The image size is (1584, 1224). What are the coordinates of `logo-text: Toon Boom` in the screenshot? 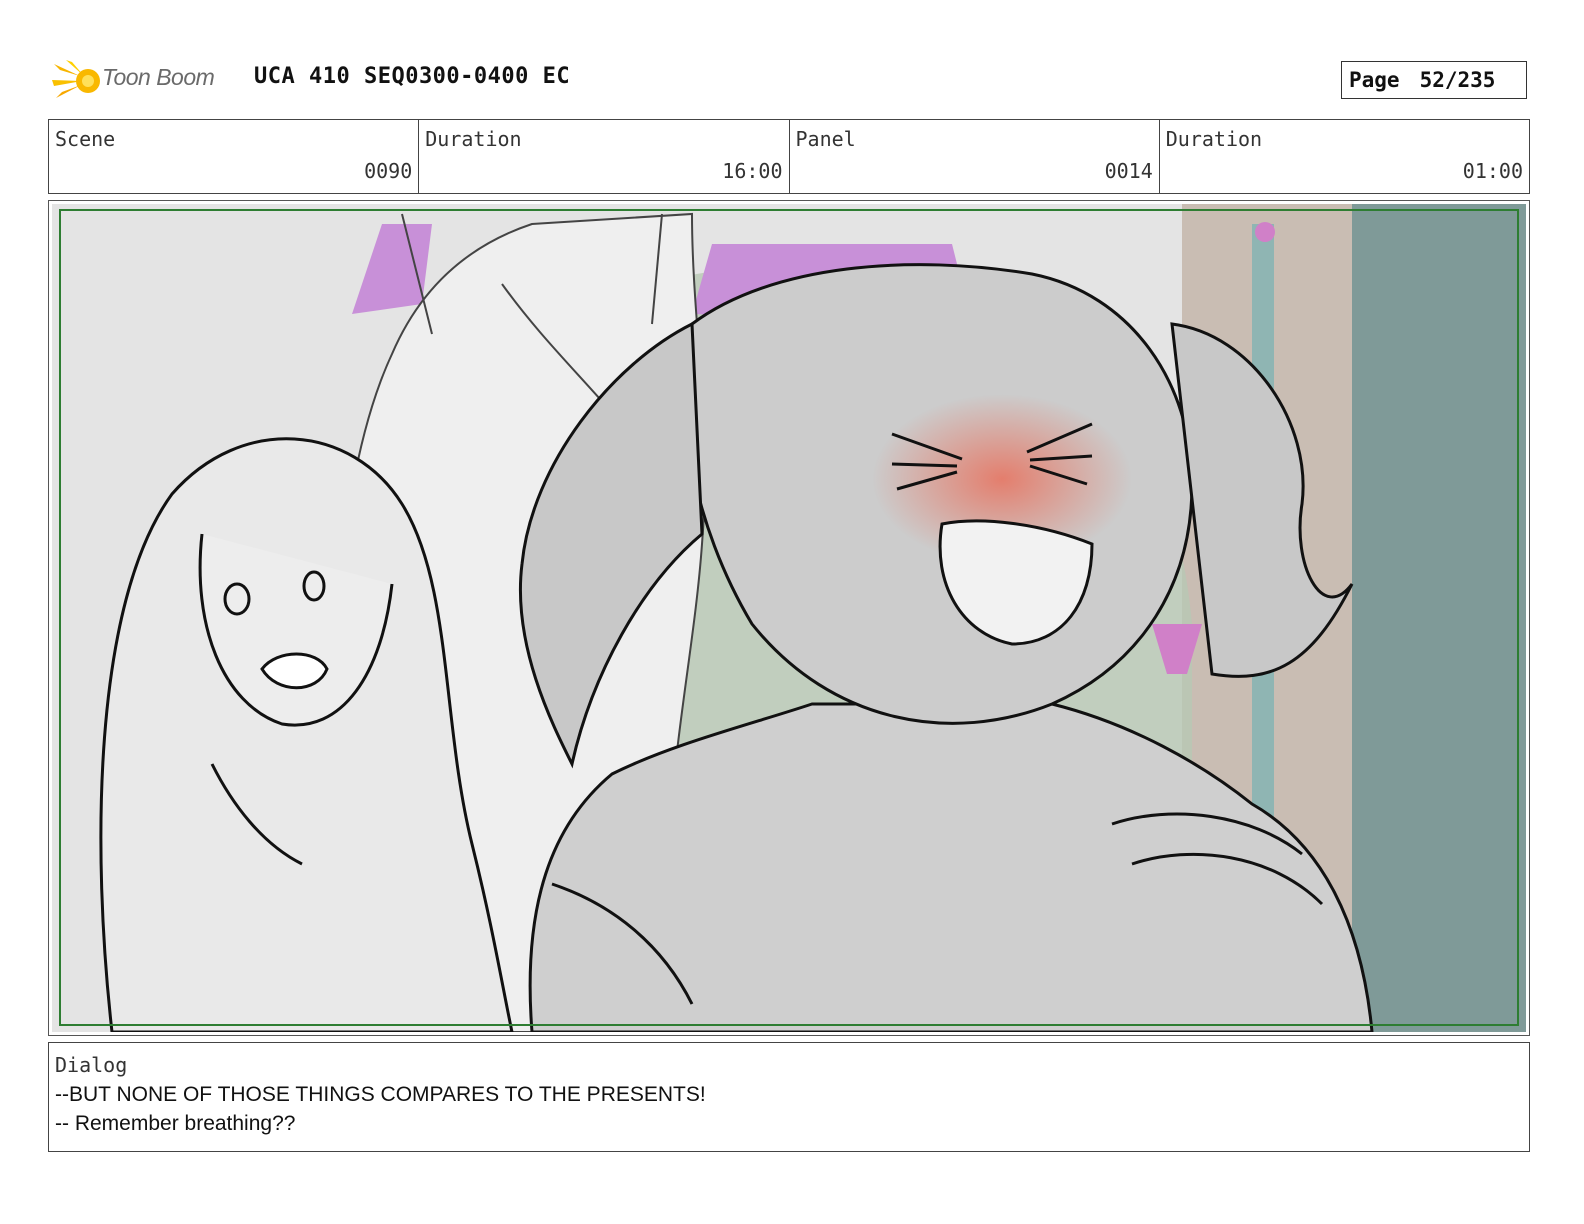 It's located at (158, 77).